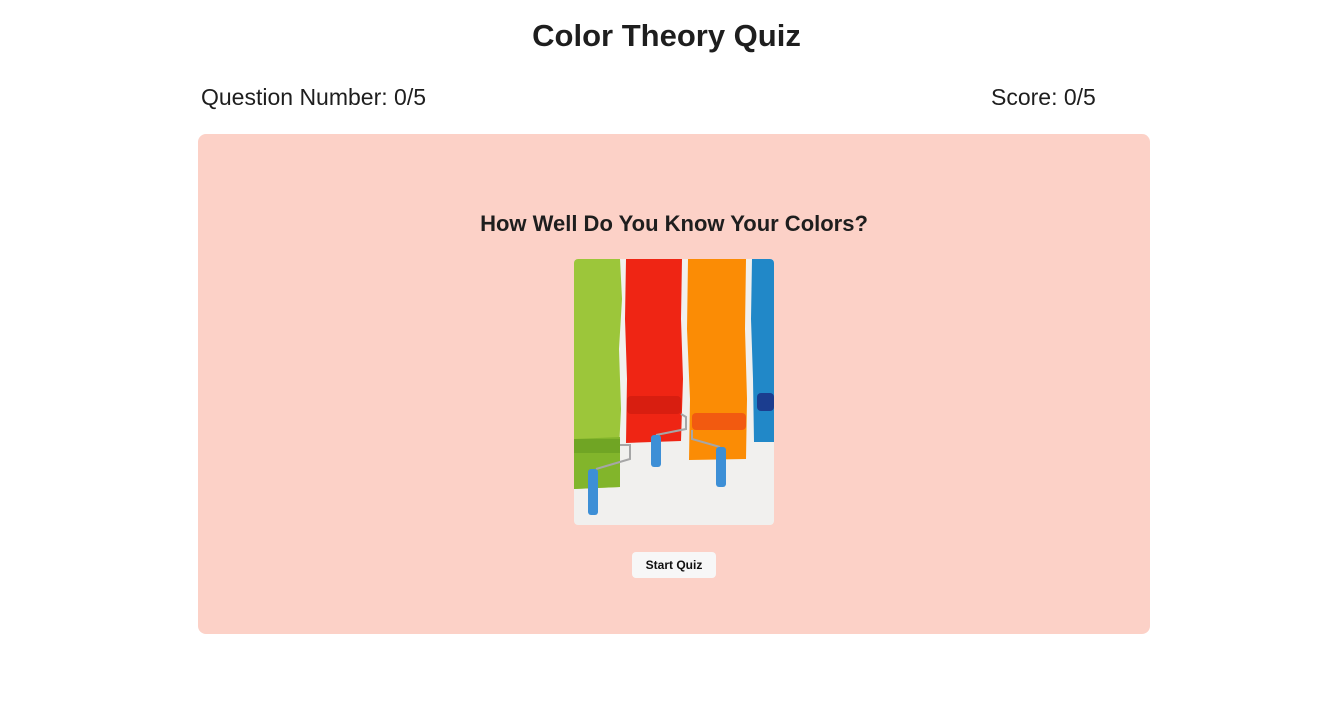 The width and height of the screenshot is (1333, 712). Describe the element at coordinates (674, 223) in the screenshot. I see `quiz-heading: How Well Do You Know Your Colors?` at that location.